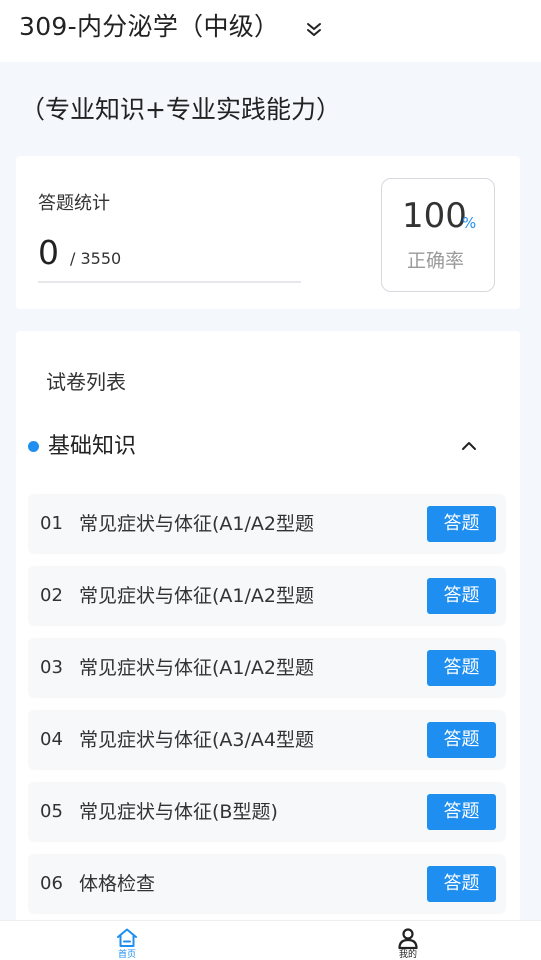  What do you see at coordinates (96, 258) in the screenshot?
I see `total-count: / 3550` at bounding box center [96, 258].